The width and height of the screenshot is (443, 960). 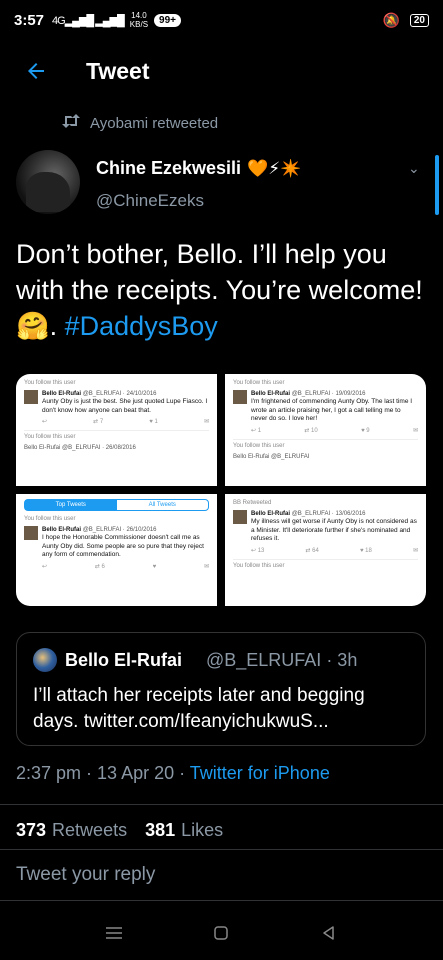 What do you see at coordinates (139, 24) in the screenshot?
I see `speed-unit: KB/S` at bounding box center [139, 24].